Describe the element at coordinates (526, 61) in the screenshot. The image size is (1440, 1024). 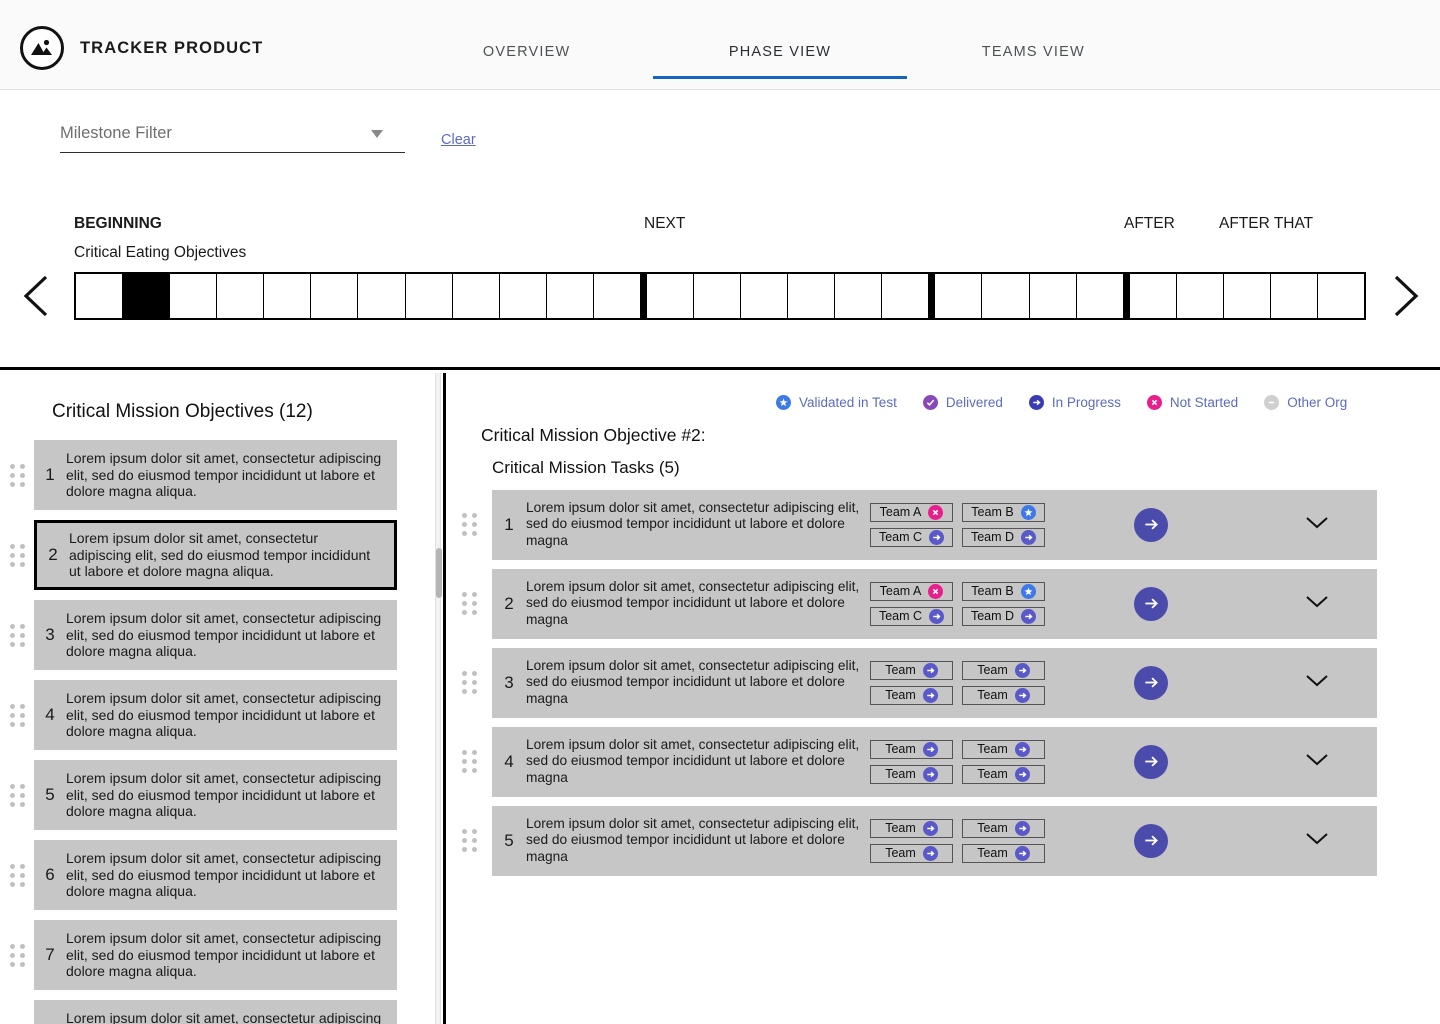
I see `tab-overview: OVERVIEW` at that location.